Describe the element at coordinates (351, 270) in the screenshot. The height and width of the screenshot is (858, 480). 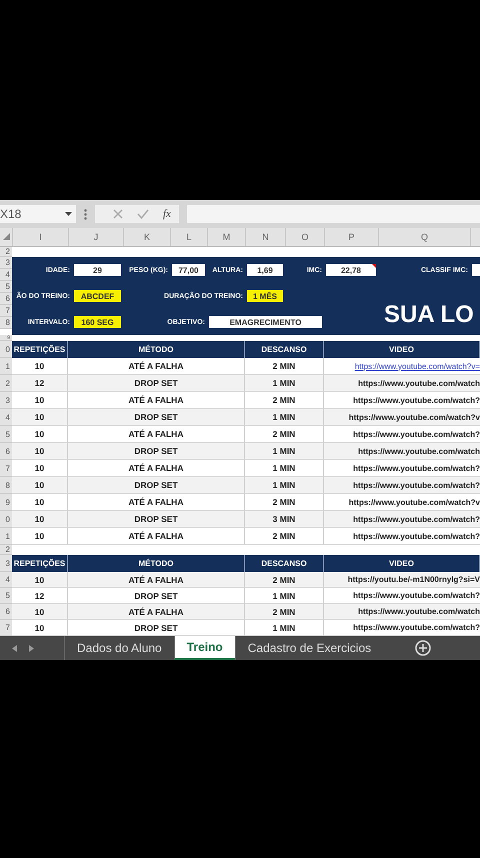
I see `value-field: 22,78` at that location.